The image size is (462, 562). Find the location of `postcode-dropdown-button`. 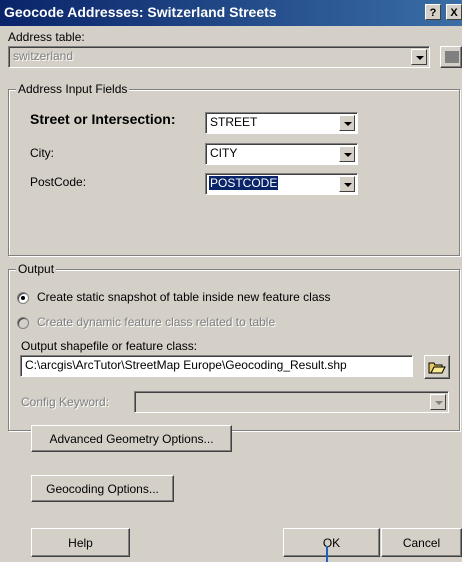

postcode-dropdown-button is located at coordinates (347, 184).